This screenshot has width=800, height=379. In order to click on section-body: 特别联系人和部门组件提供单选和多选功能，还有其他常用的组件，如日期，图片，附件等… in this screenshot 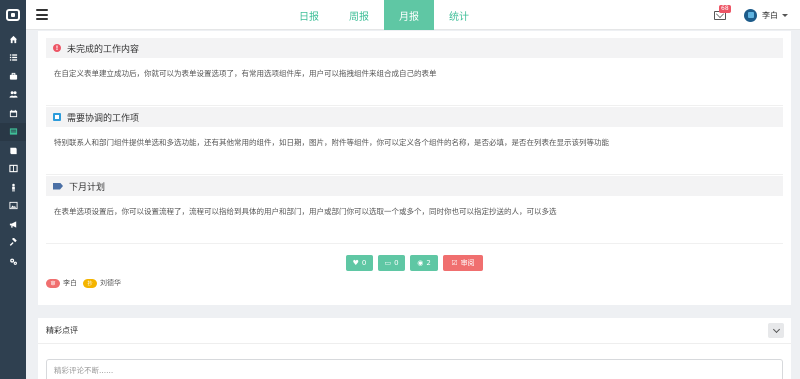, I will do `click(414, 151)`.